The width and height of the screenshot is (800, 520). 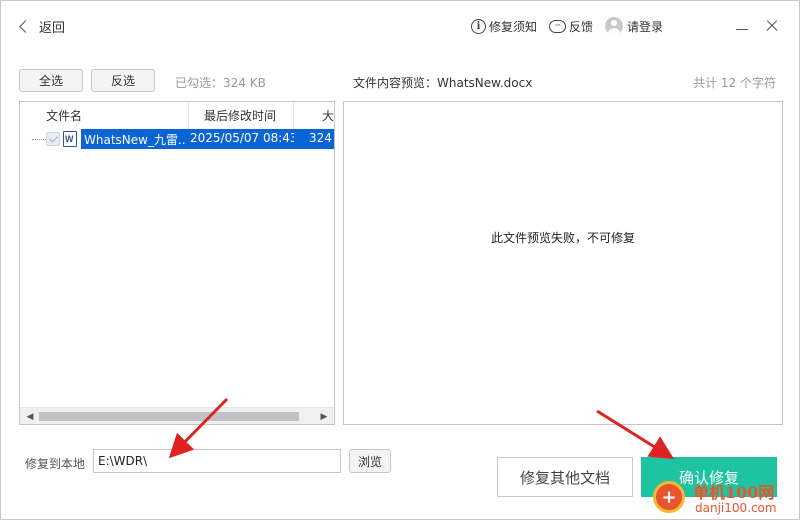 What do you see at coordinates (320, 138) in the screenshot?
I see `file-size-cell: 324` at bounding box center [320, 138].